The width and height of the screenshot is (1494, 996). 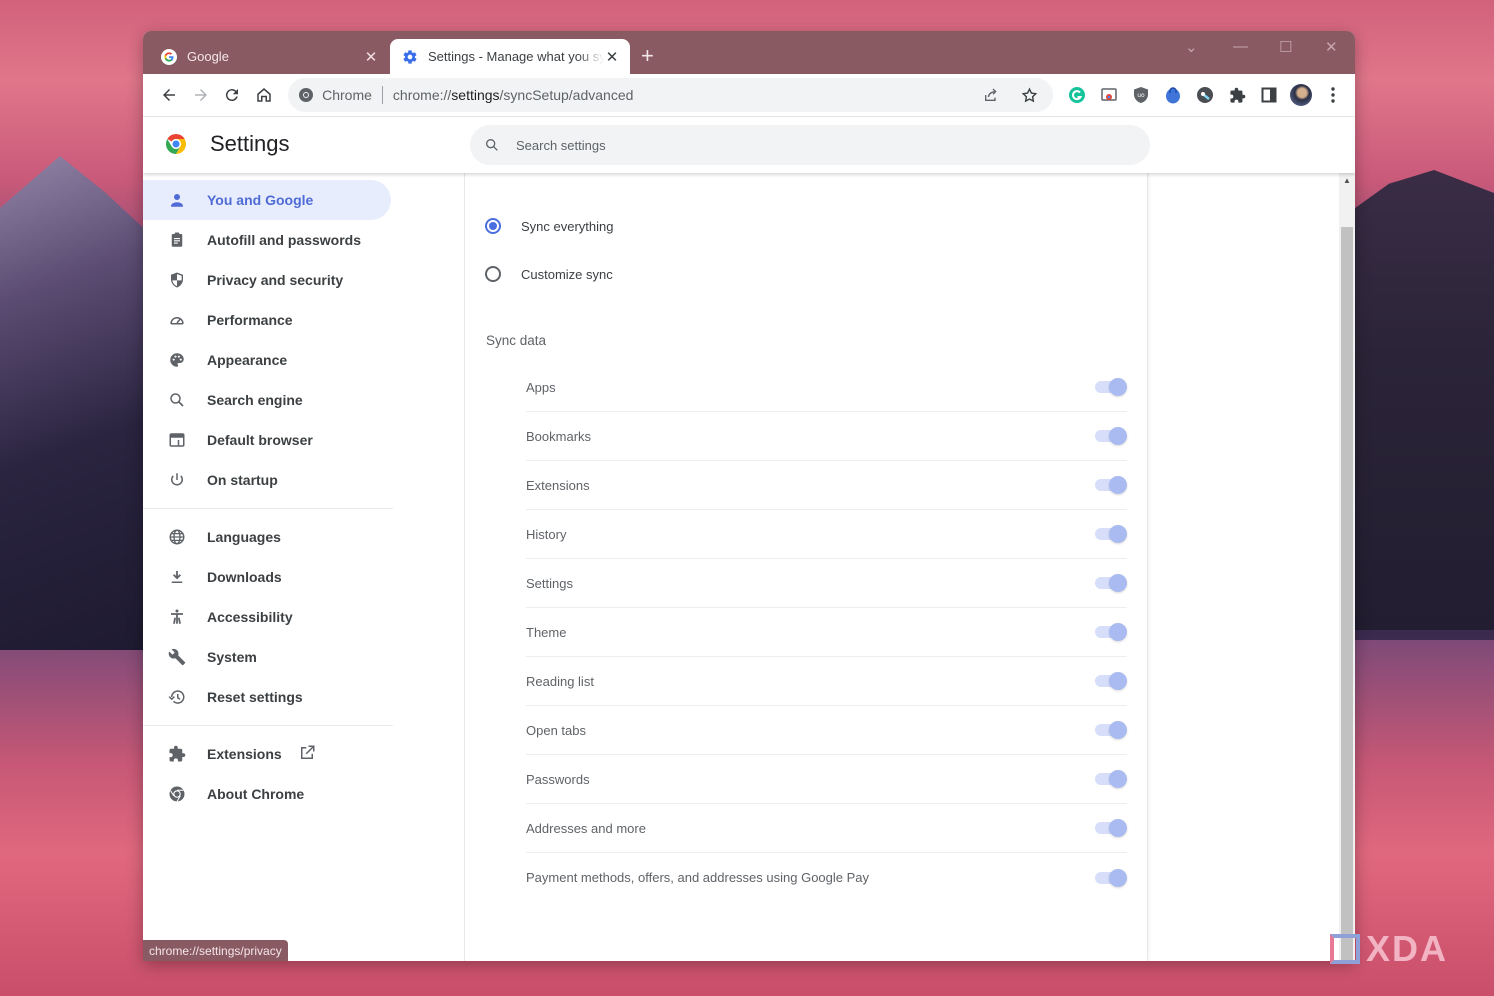 What do you see at coordinates (1077, 95) in the screenshot?
I see `grammarly-button` at bounding box center [1077, 95].